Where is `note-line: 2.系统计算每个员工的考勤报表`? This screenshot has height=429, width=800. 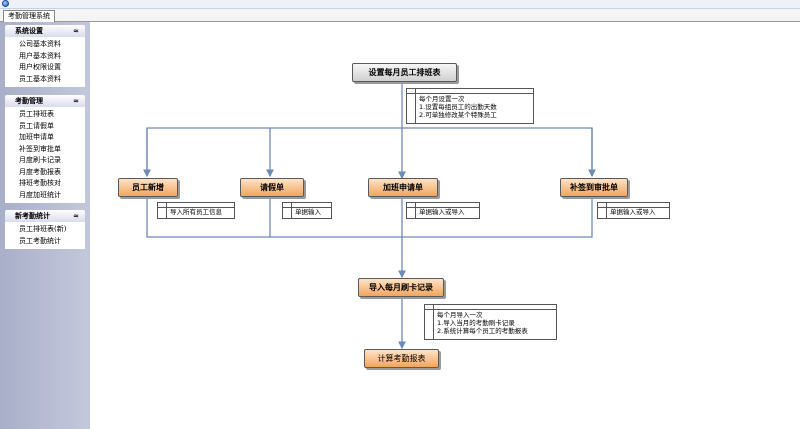 note-line: 2.系统计算每个员工的考勤报表 is located at coordinates (482, 331).